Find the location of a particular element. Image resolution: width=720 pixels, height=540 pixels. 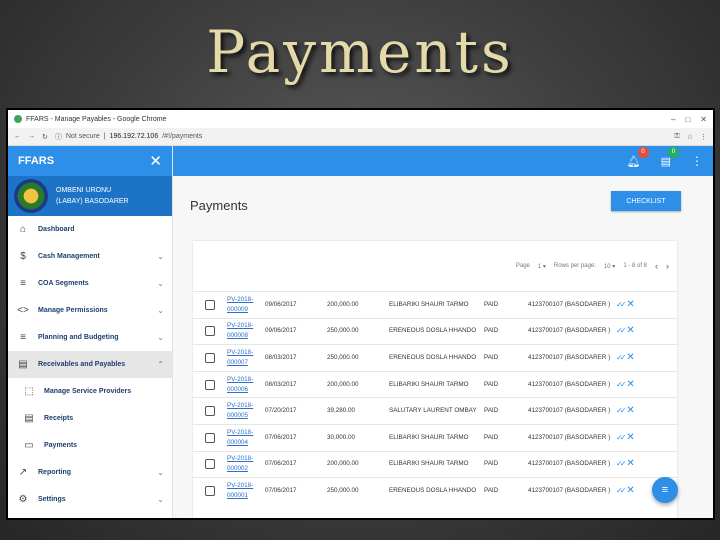

browser-menu-icon: ⋮ is located at coordinates (703, 137).